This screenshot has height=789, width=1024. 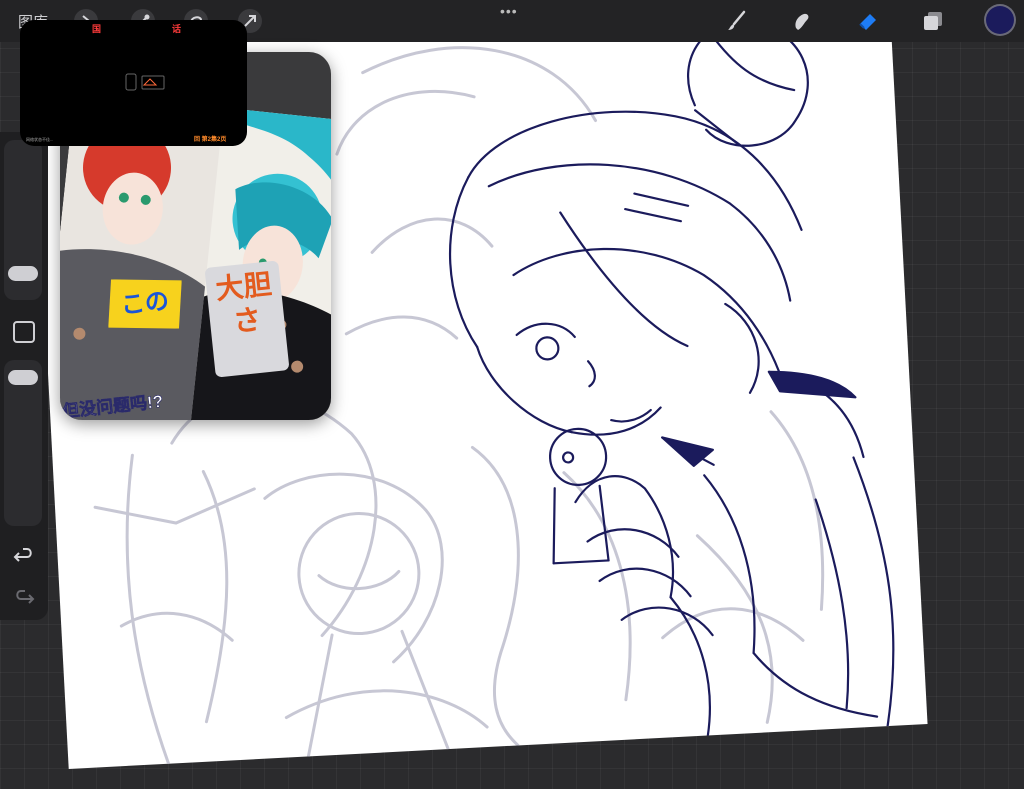 What do you see at coordinates (24, 597) in the screenshot?
I see `redo-icon` at bounding box center [24, 597].